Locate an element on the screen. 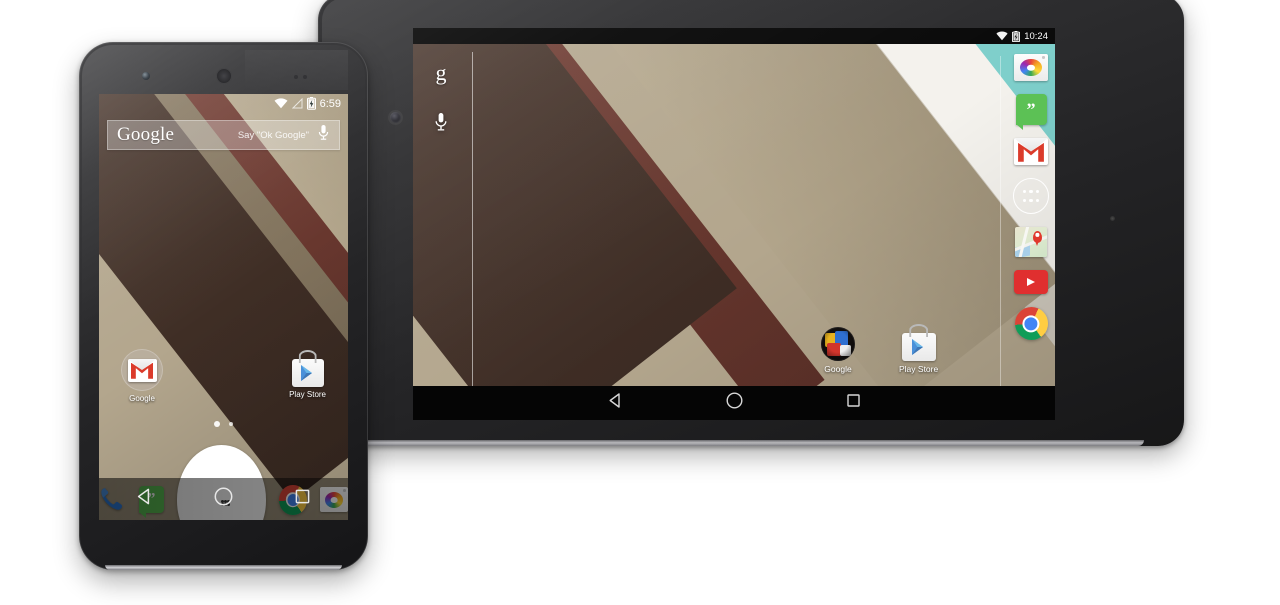  tablet-bottom-rim is located at coordinates (751, 443).